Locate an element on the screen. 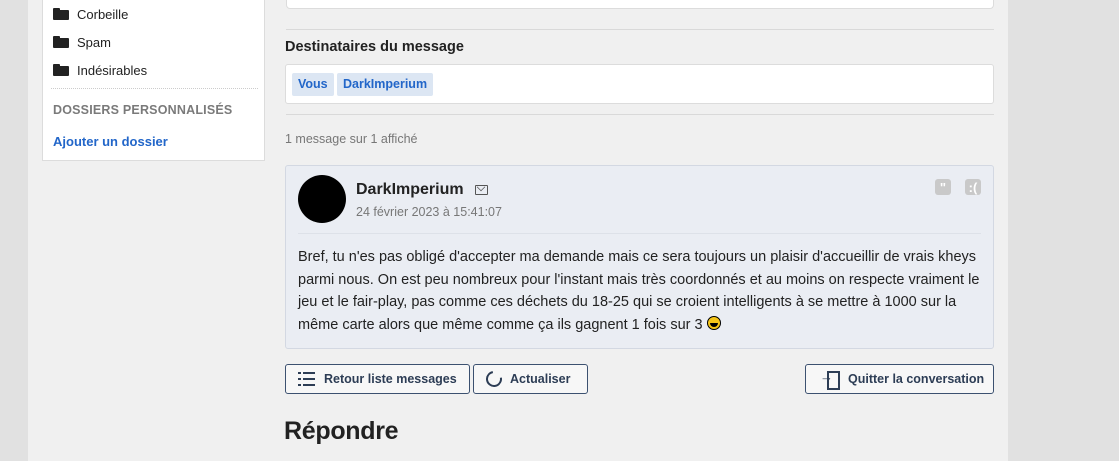  back-label: Retour liste messages is located at coordinates (390, 379).